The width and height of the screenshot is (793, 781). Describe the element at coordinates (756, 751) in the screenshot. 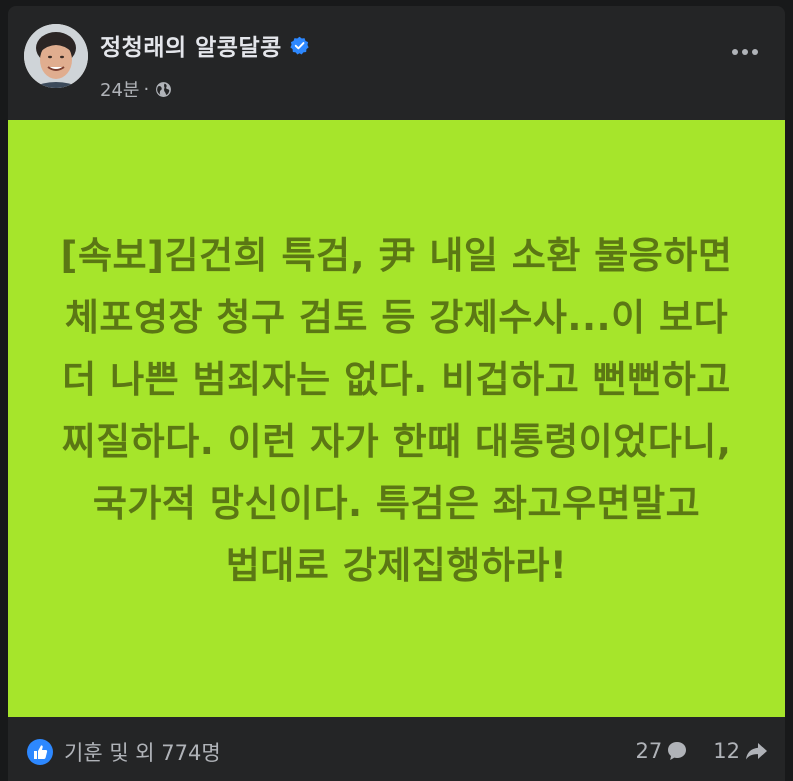

I see `share-icon` at that location.